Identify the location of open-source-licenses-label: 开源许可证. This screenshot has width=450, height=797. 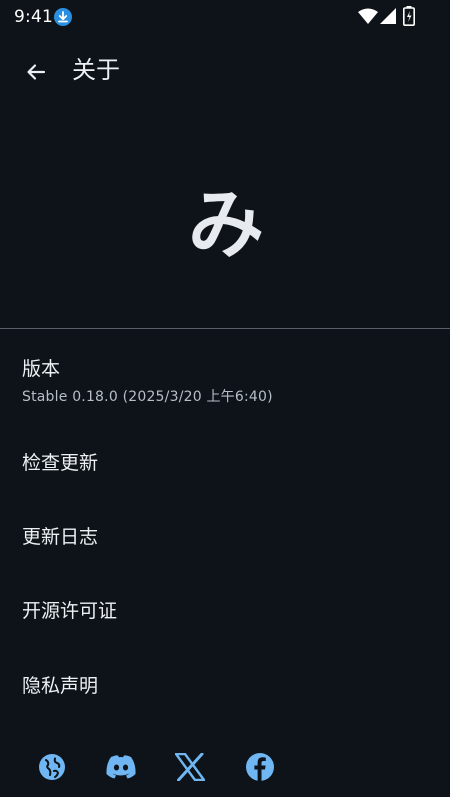
(70, 611).